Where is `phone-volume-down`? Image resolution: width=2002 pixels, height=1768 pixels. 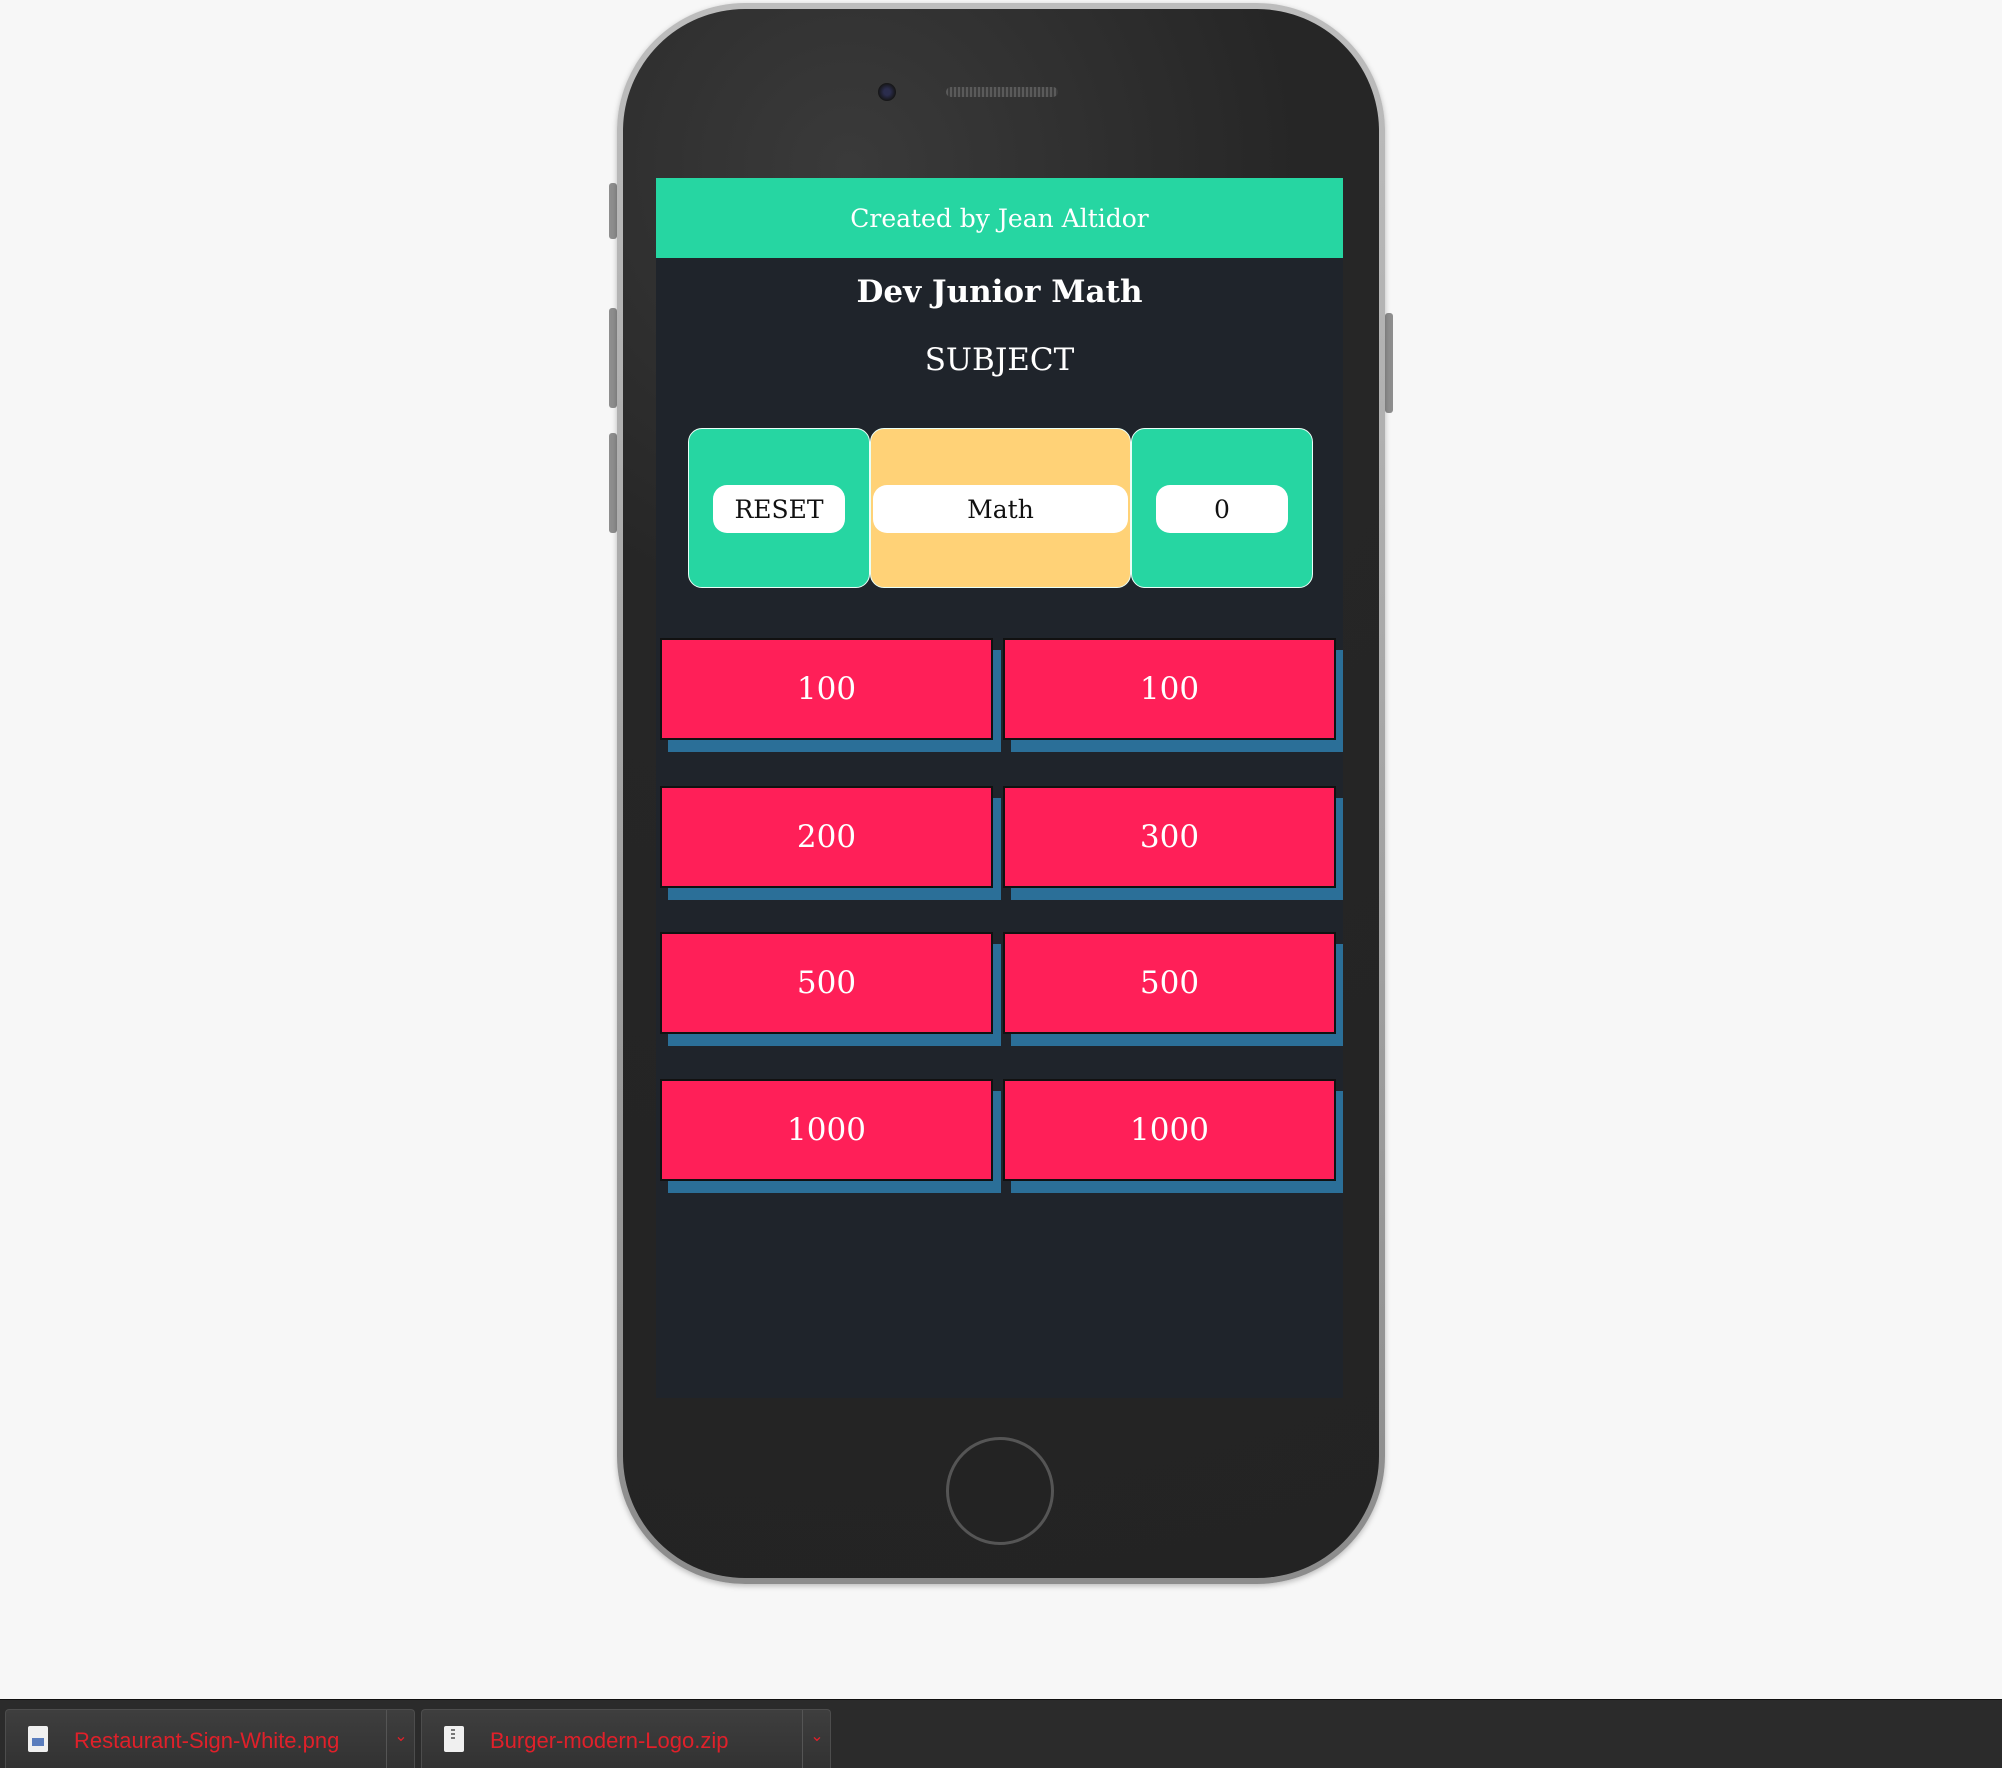 phone-volume-down is located at coordinates (613, 483).